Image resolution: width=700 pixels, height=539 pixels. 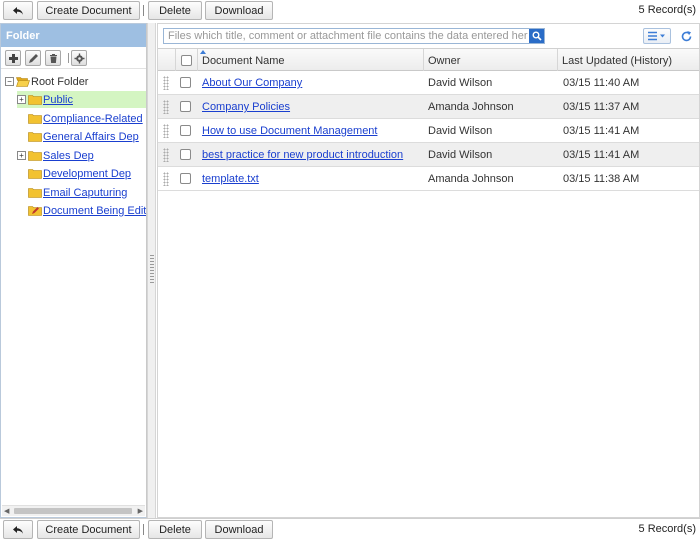 What do you see at coordinates (491, 60) in the screenshot?
I see `column-header-owner: Owner` at bounding box center [491, 60].